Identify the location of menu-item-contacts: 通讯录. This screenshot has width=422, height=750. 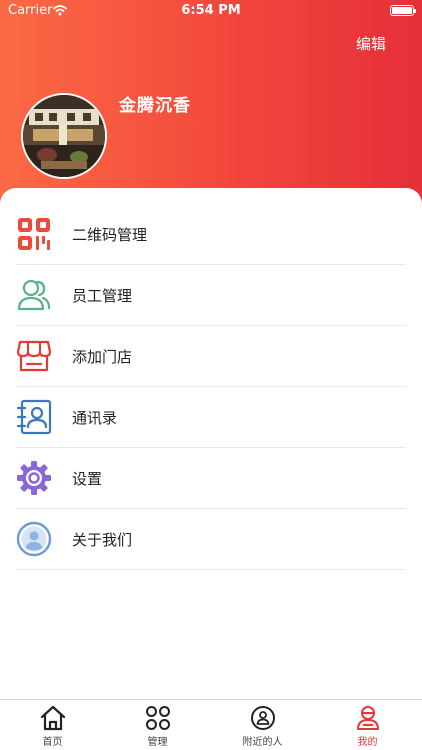
(211, 417).